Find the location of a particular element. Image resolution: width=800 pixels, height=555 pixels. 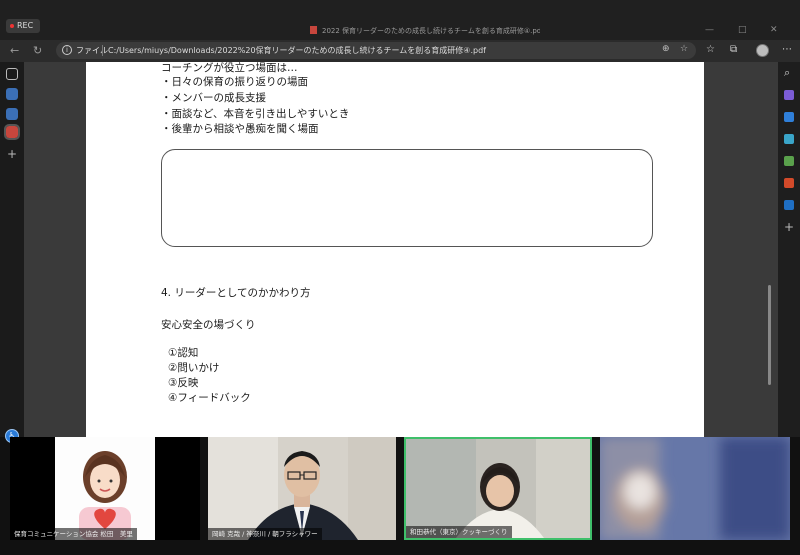

search-icon: ⌕ is located at coordinates (789, 72).